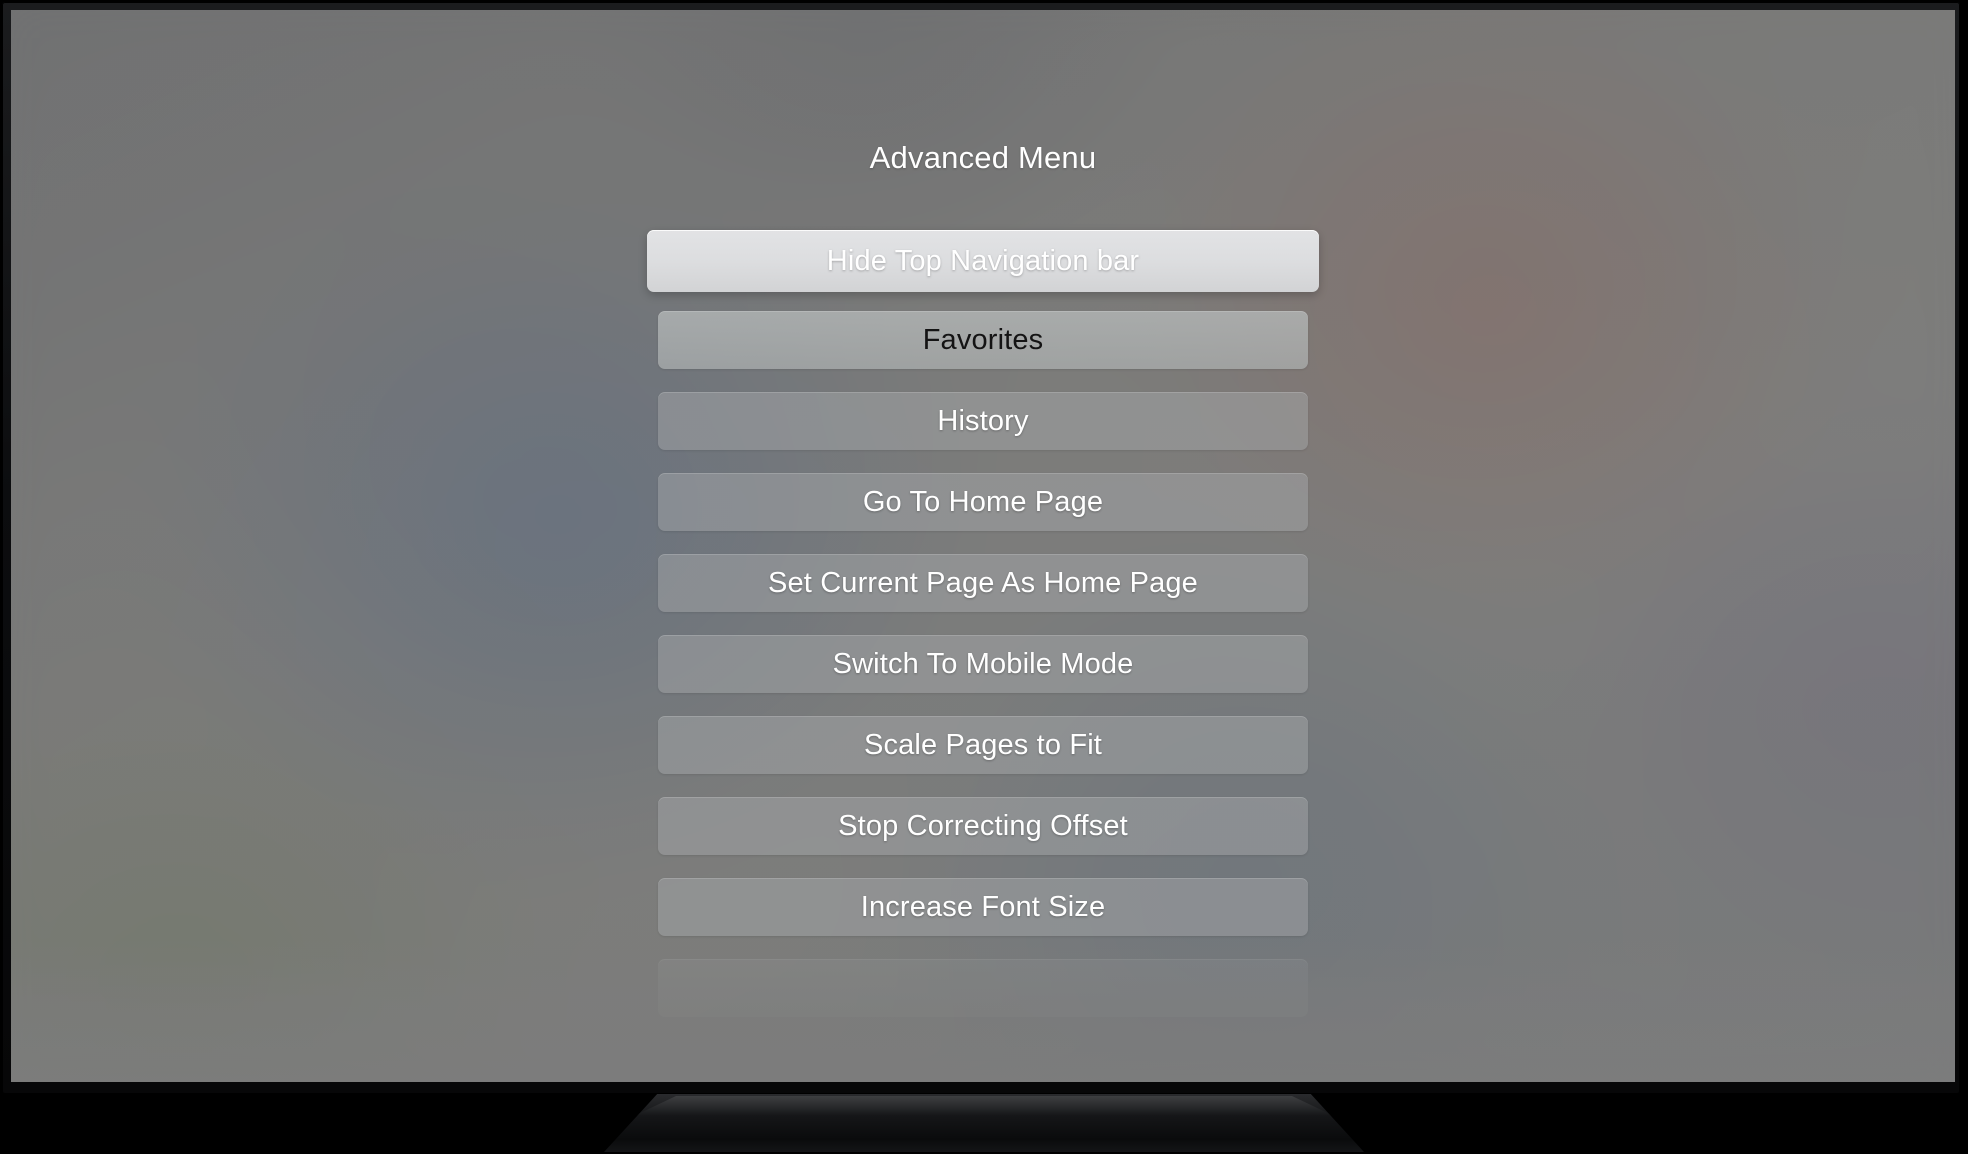 The height and width of the screenshot is (1154, 1968). I want to click on menu-item-label: Scale Pages to Fit, so click(983, 744).